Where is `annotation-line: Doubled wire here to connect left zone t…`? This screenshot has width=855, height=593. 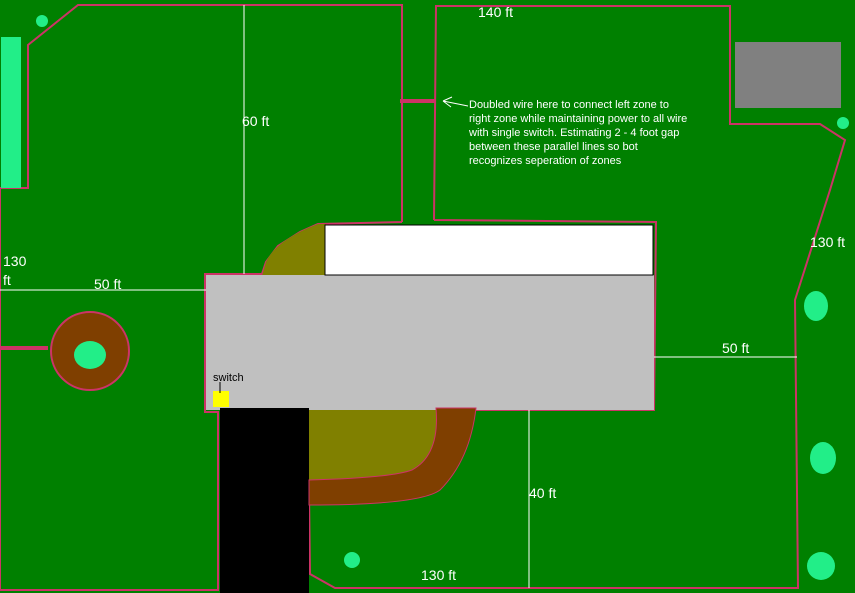 annotation-line: Doubled wire here to connect left zone t… is located at coordinates (569, 105).